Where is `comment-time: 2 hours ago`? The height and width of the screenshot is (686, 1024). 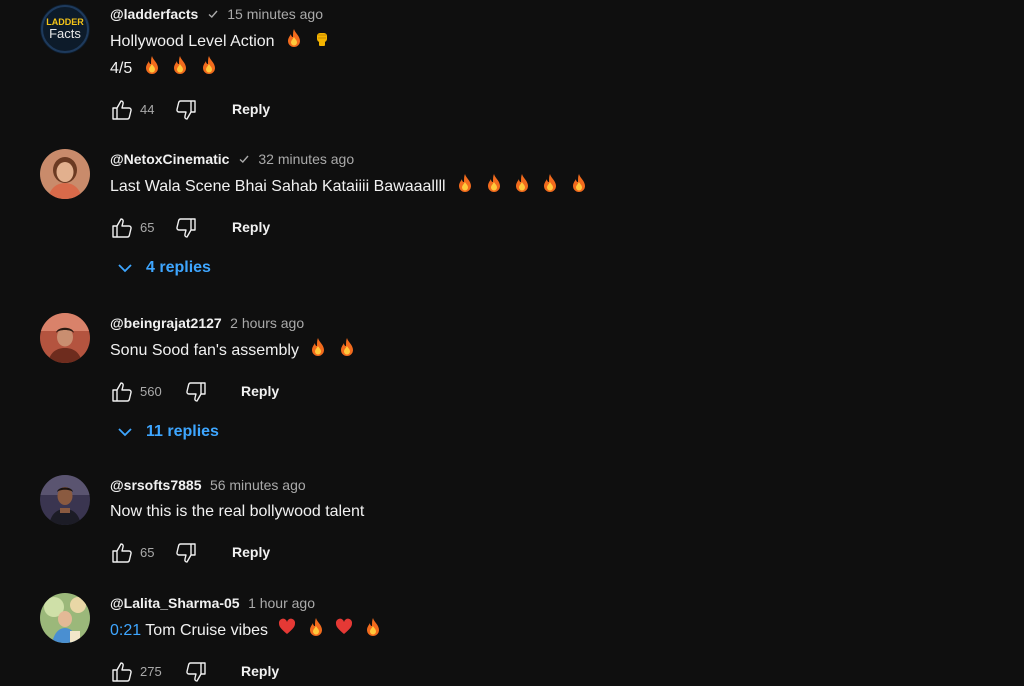
comment-time: 2 hours ago is located at coordinates (267, 323).